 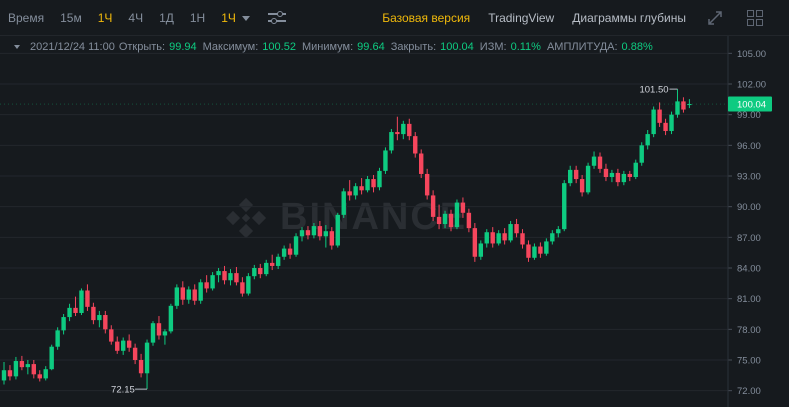 What do you see at coordinates (749, 269) in the screenshot?
I see `y-tick-label: 84.00` at bounding box center [749, 269].